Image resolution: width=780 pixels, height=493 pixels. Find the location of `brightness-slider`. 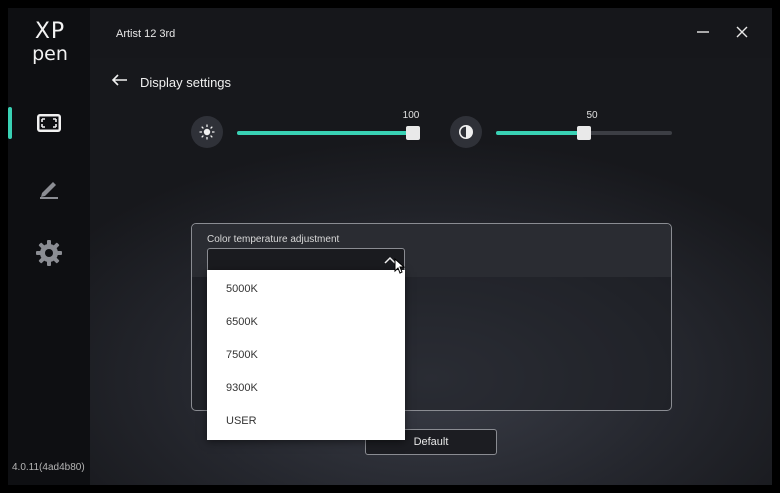

brightness-slider is located at coordinates (328, 133).